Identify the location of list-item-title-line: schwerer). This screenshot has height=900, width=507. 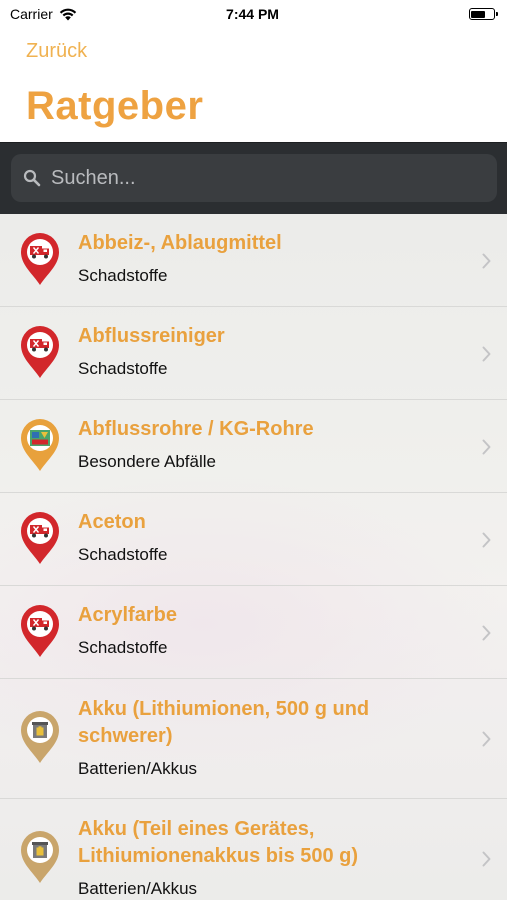
(125, 736).